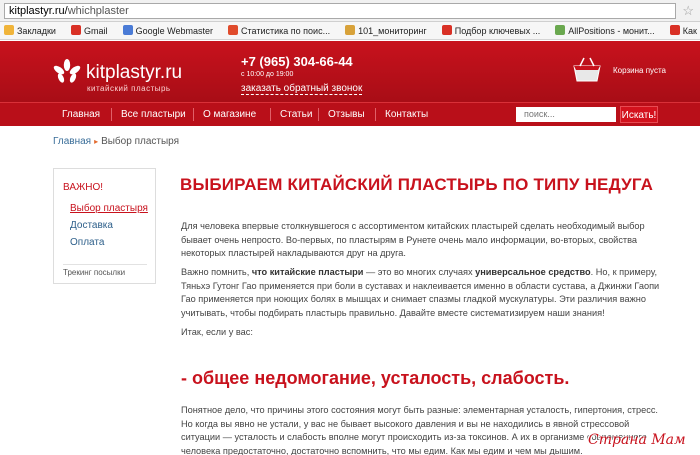 The image size is (700, 455). I want to click on url-domain: kitplastyr.ru/, so click(38, 11).